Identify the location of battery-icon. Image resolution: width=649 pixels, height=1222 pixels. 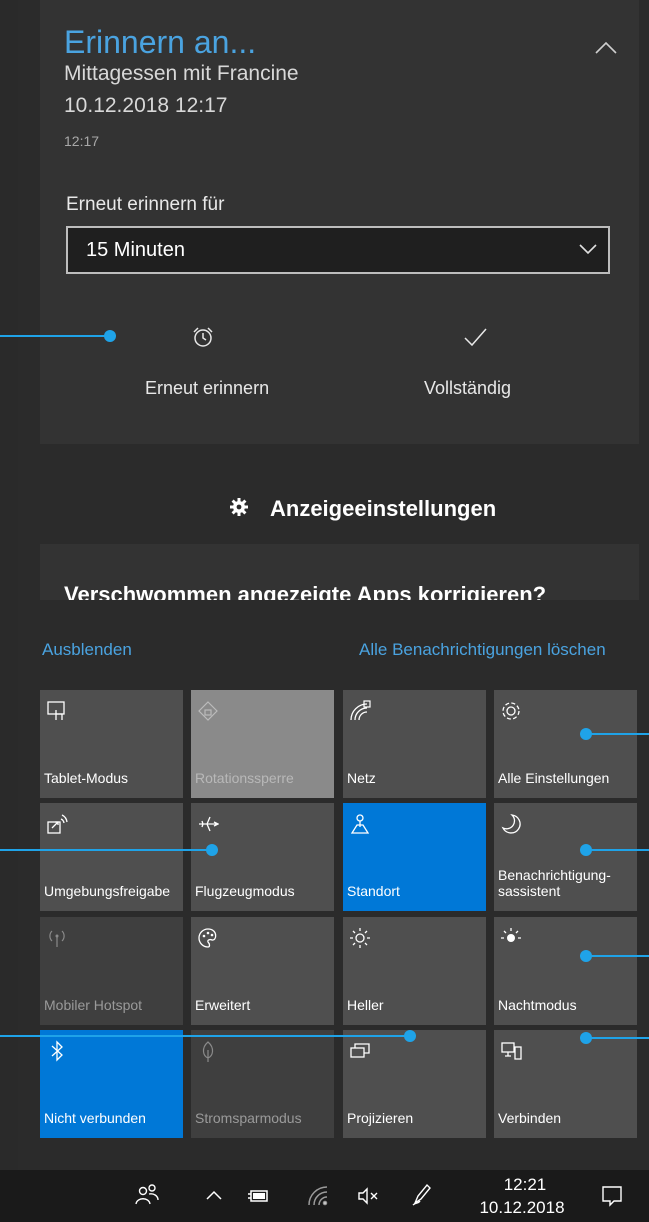
(258, 1196).